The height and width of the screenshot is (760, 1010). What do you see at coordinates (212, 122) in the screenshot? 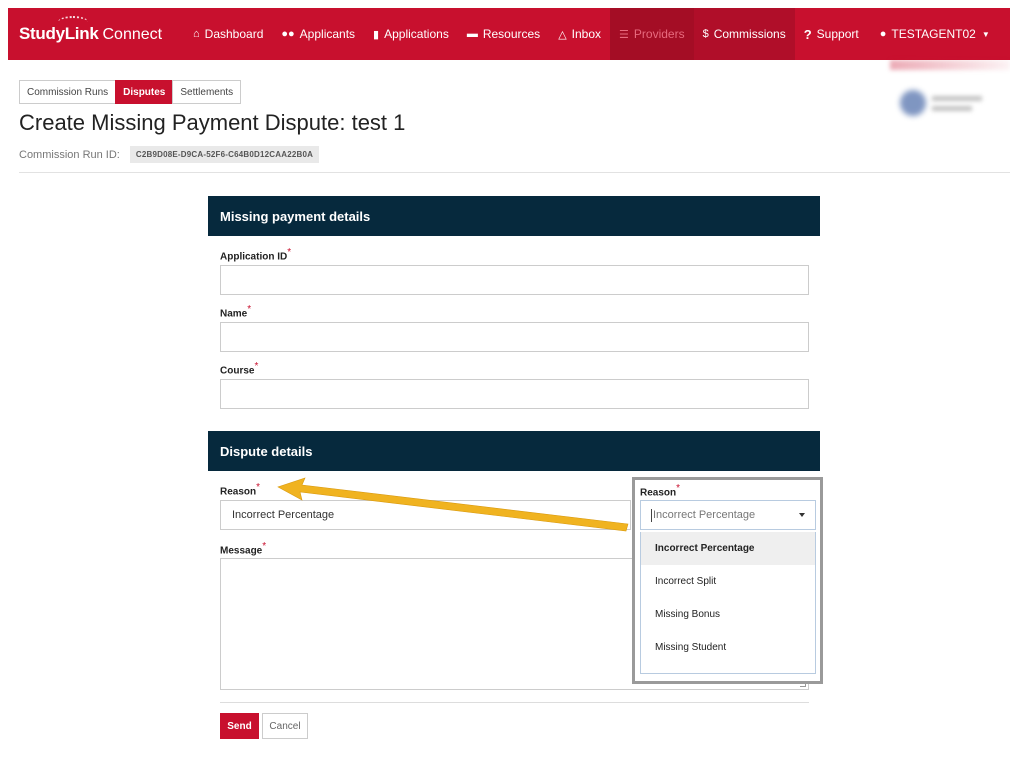
I see `page-title: Create Missing Payment Dispute: test 1` at bounding box center [212, 122].